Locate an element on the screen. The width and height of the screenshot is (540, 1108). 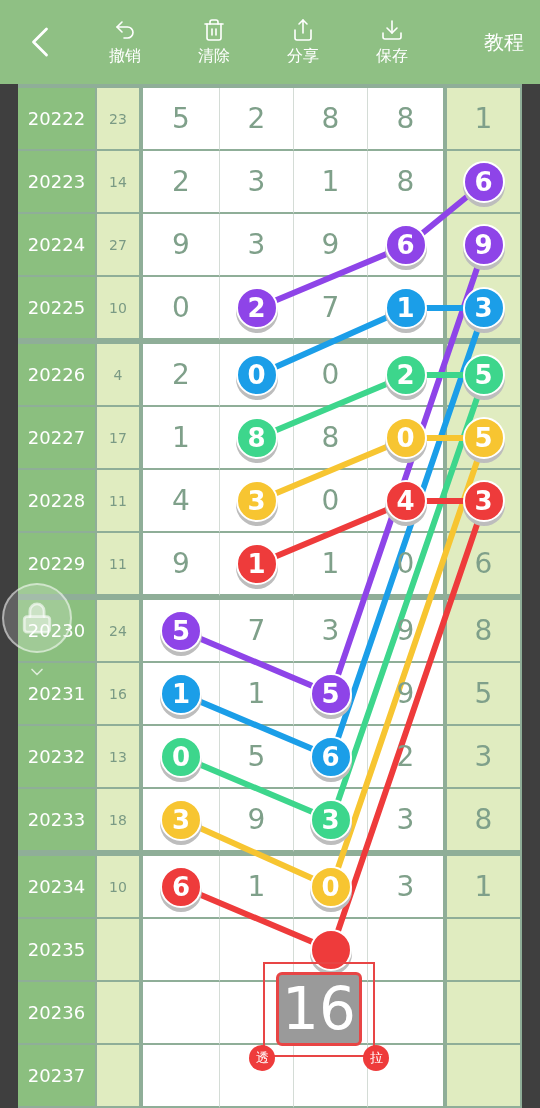
digit: 4 is located at coordinates (181, 500).